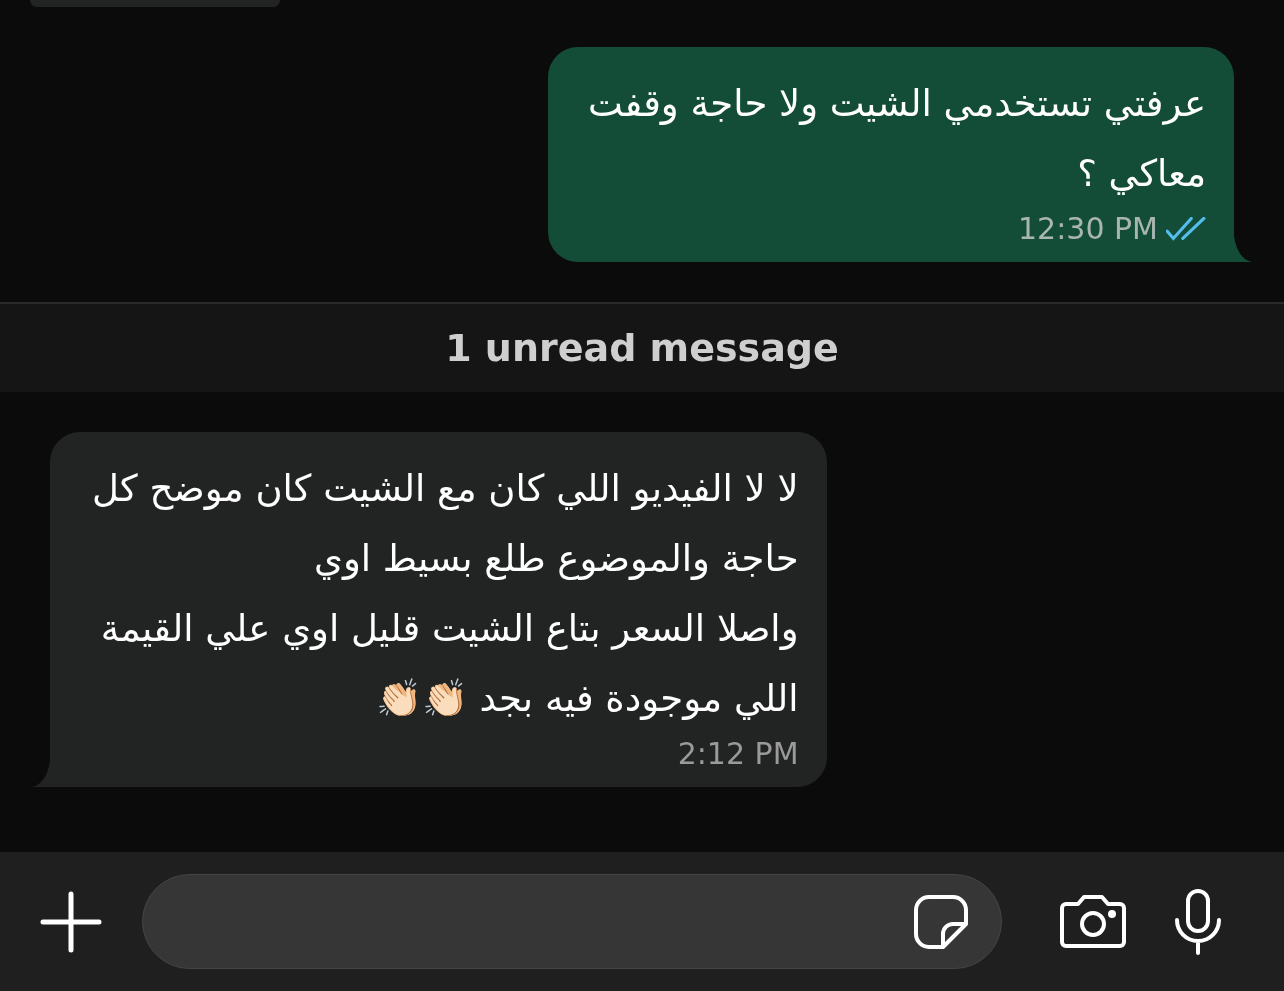 The height and width of the screenshot is (991, 1284). Describe the element at coordinates (71, 921) in the screenshot. I see `plus-icon` at that location.